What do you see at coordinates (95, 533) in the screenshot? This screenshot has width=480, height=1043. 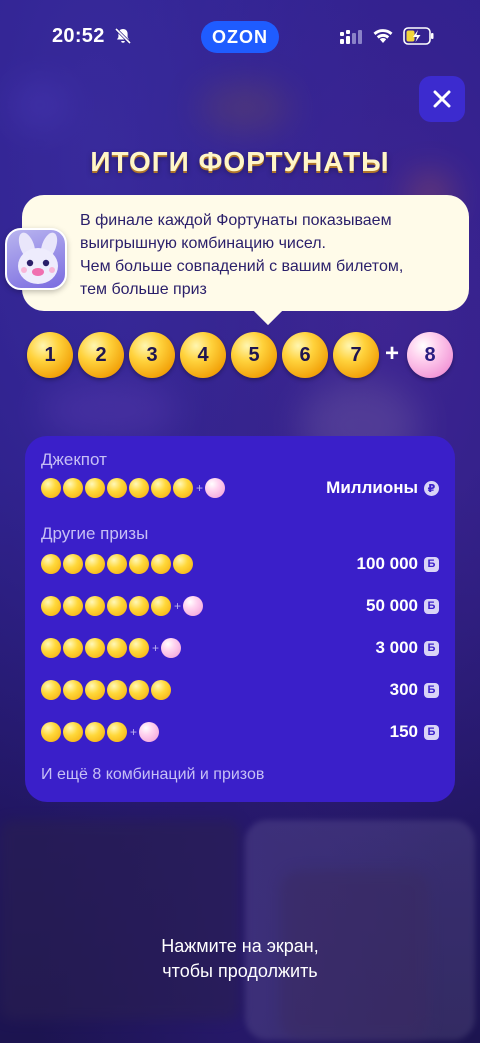 I see `other-prizes-label: Другие призы` at bounding box center [95, 533].